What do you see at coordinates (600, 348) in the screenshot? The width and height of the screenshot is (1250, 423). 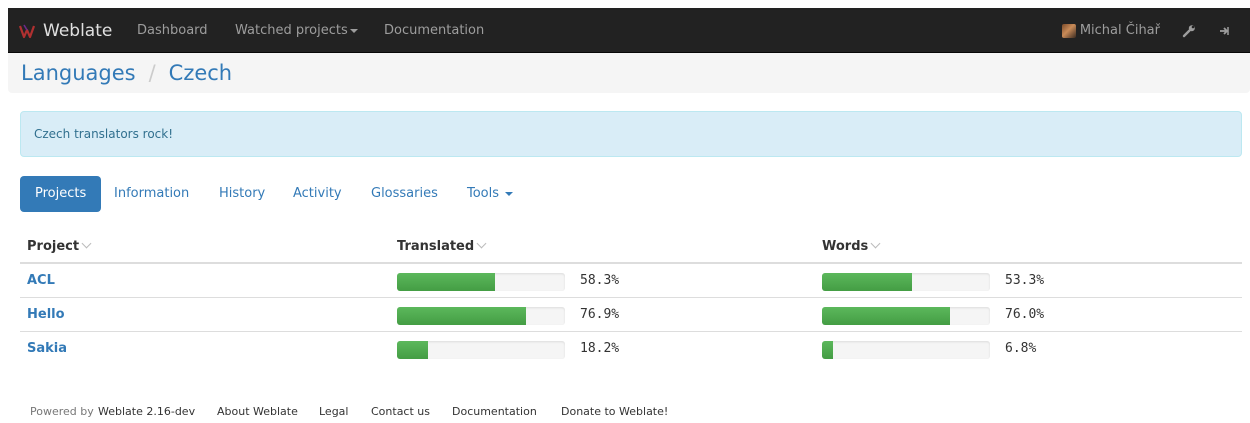 I see `translated-percent: 18.2%` at bounding box center [600, 348].